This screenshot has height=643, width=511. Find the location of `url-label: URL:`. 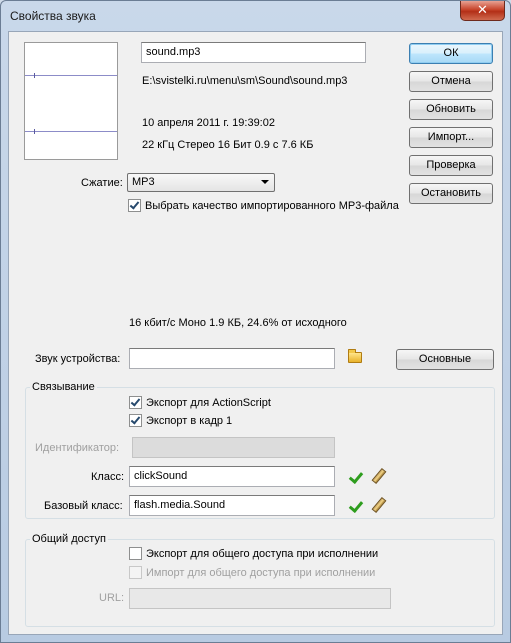

url-label: URL: is located at coordinates (112, 598).